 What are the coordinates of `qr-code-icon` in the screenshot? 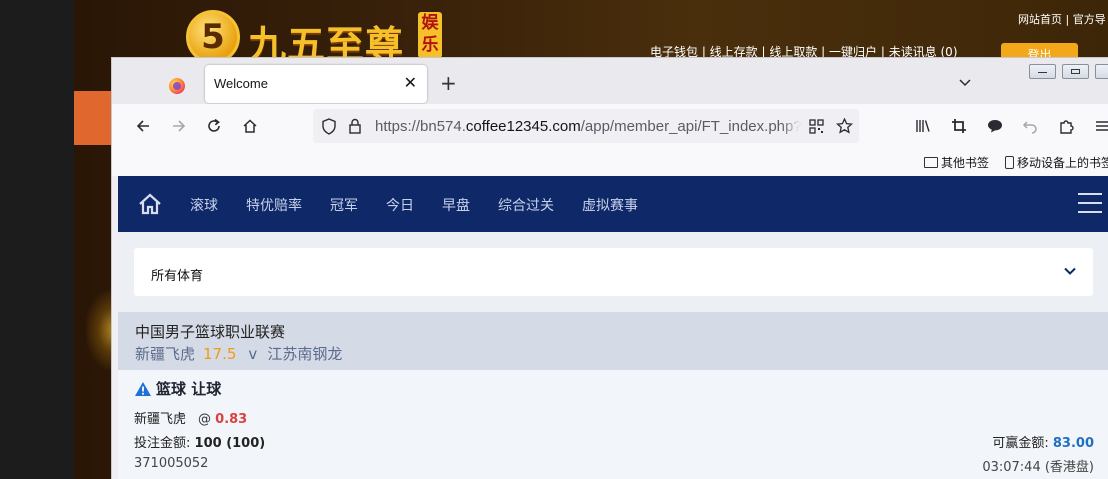 It's located at (816, 126).